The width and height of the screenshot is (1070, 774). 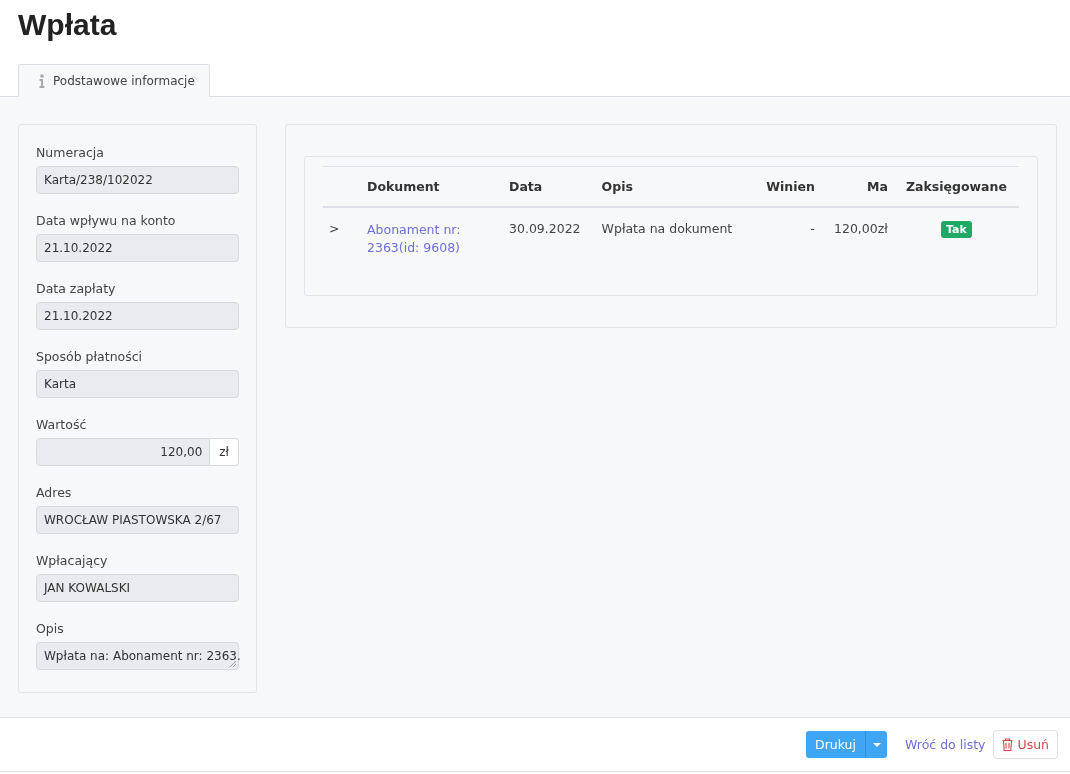 What do you see at coordinates (674, 186) in the screenshot?
I see `column-header: Opis` at bounding box center [674, 186].